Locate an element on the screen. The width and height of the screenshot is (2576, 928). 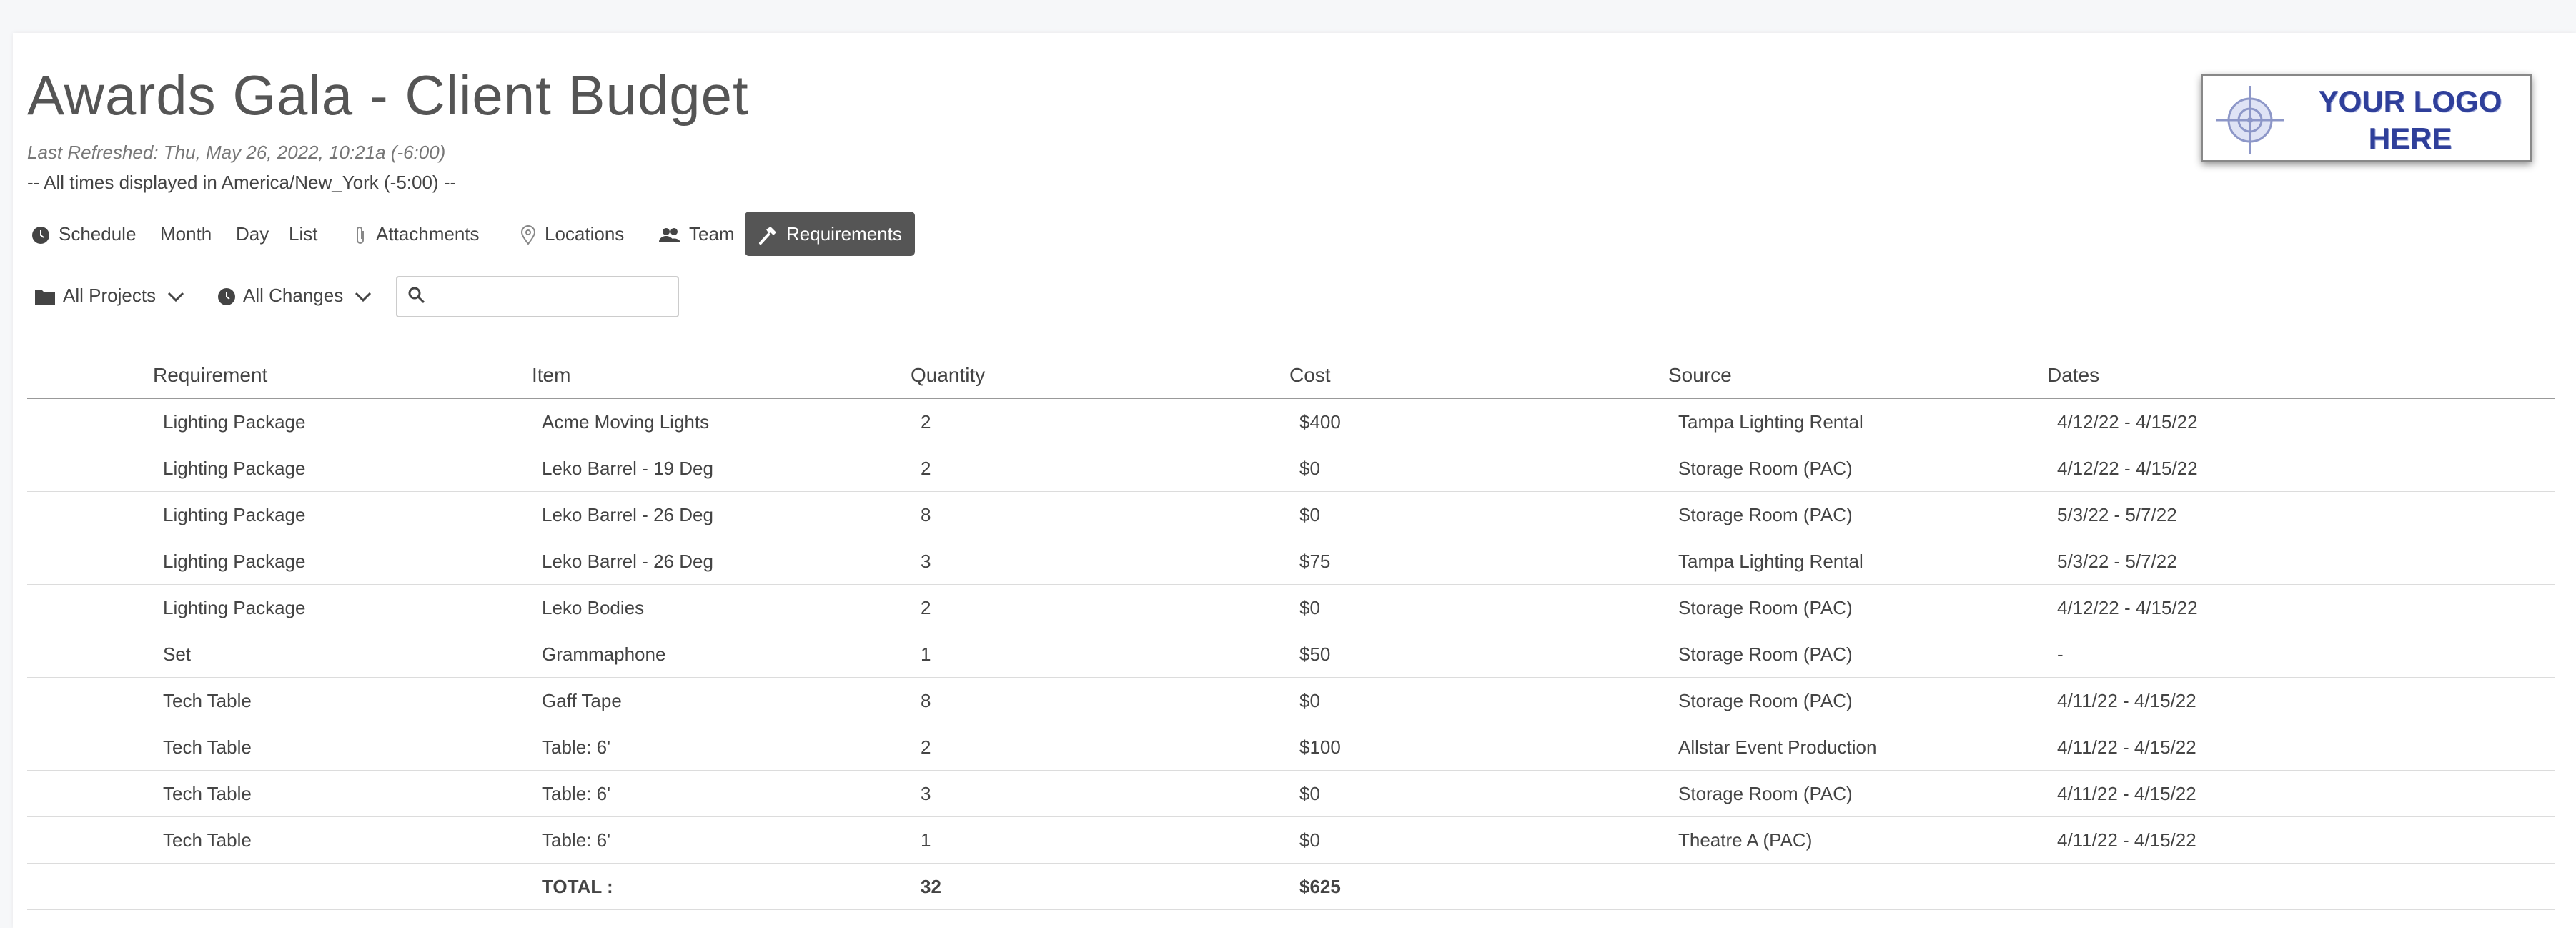
logo-text: YOUR LOGO HERE is located at coordinates (2410, 119).